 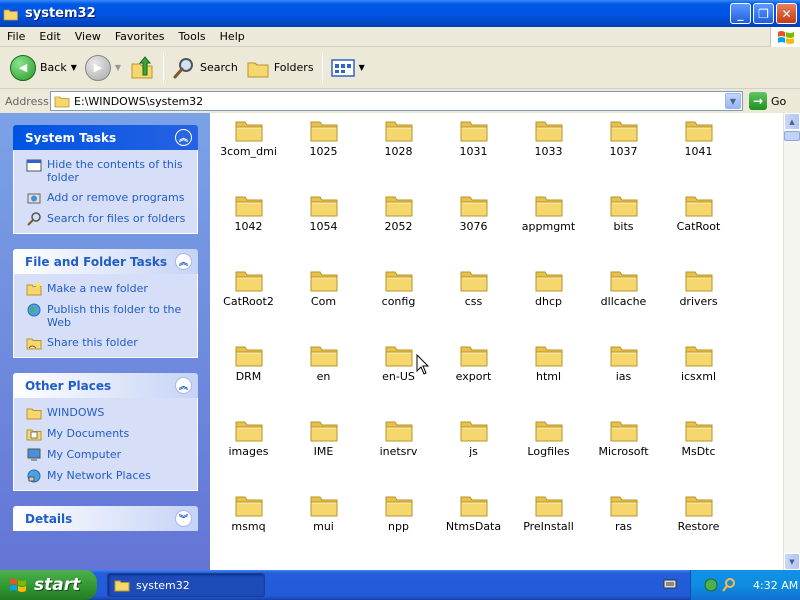 What do you see at coordinates (248, 212) in the screenshot?
I see `folder-item: 1042` at bounding box center [248, 212].